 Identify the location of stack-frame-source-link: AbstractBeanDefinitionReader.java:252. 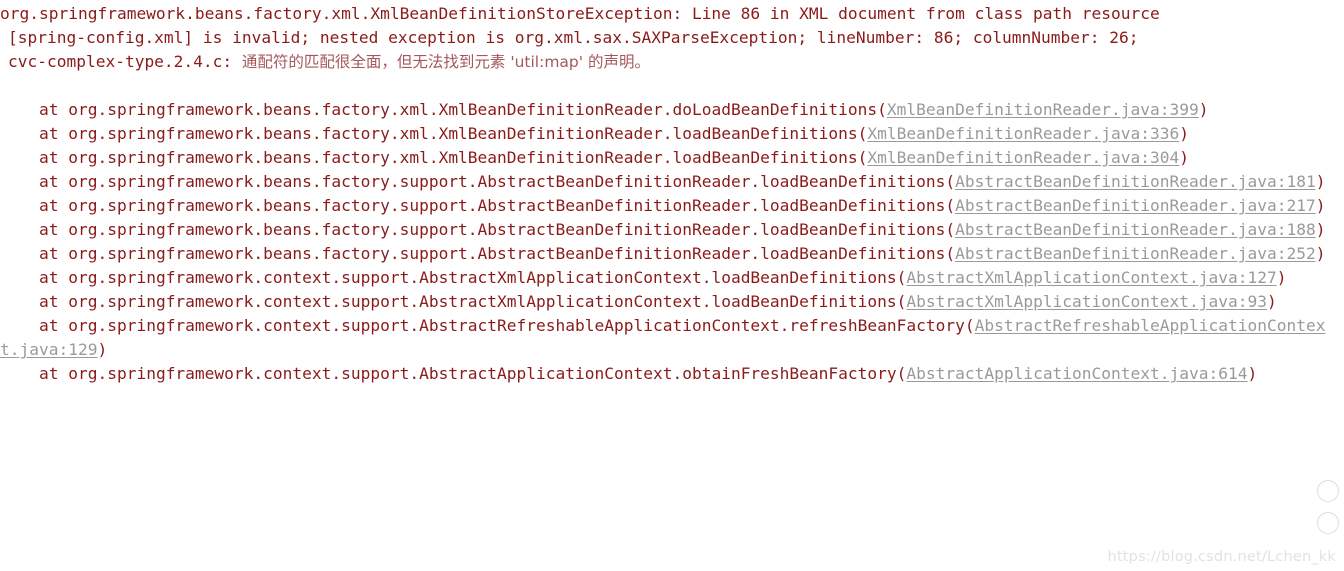
(1135, 253).